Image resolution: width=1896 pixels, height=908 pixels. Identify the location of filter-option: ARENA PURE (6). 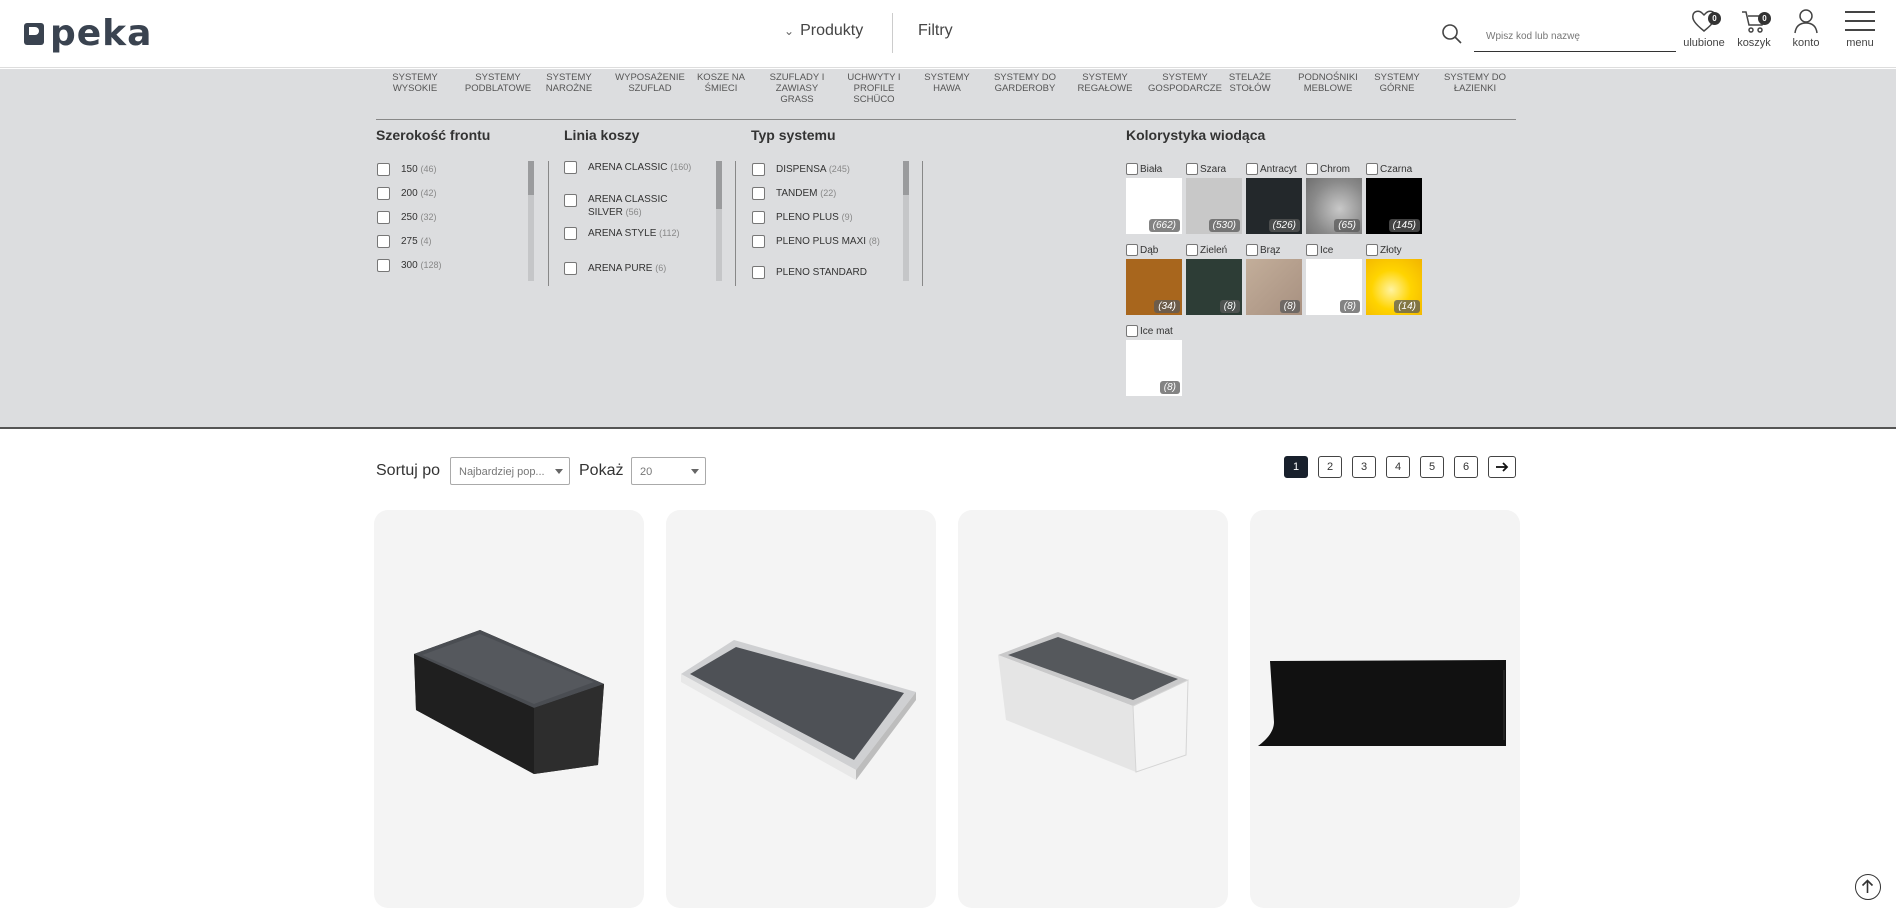
(632, 268).